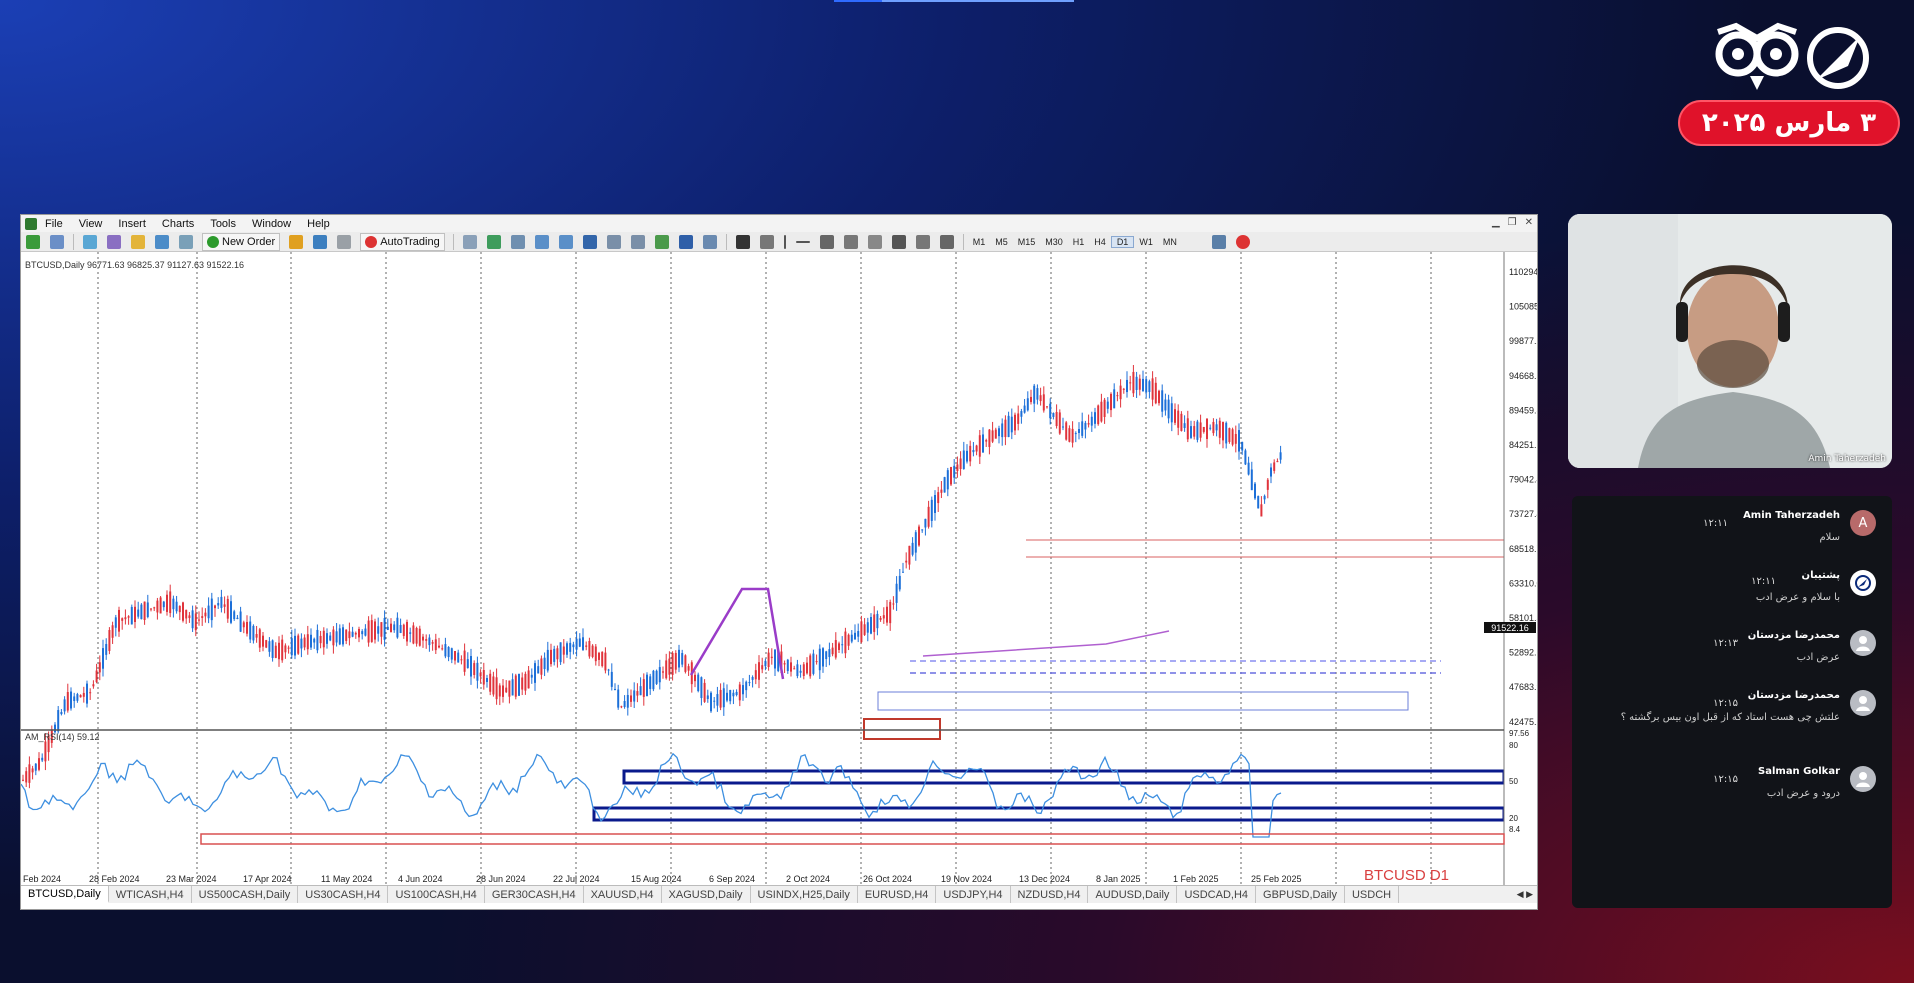 This screenshot has width=1914, height=983. I want to click on text-label-icon, so click(922, 241).